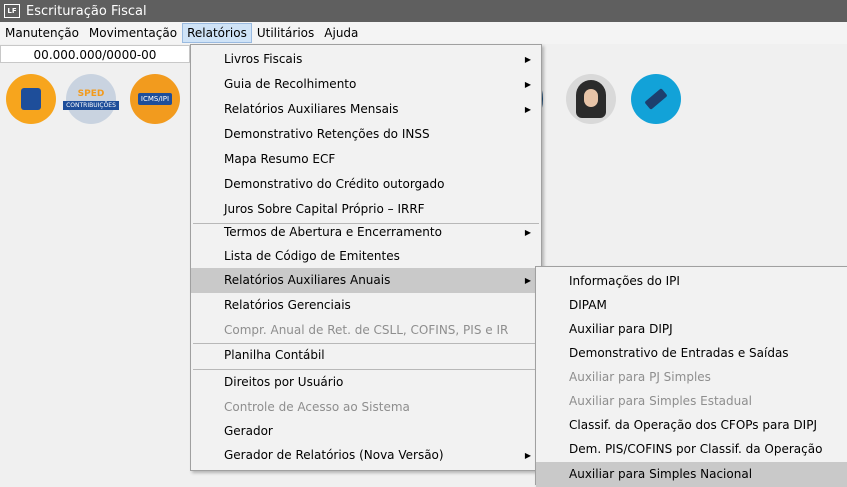 The height and width of the screenshot is (487, 847). Describe the element at coordinates (591, 99) in the screenshot. I see `assistant-avatar-icon` at that location.